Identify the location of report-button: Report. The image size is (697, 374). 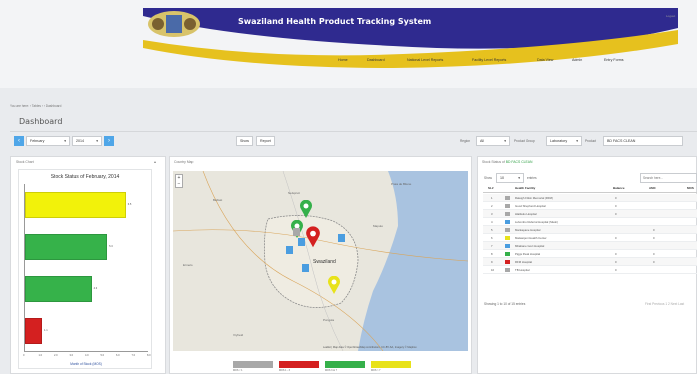
(265, 141).